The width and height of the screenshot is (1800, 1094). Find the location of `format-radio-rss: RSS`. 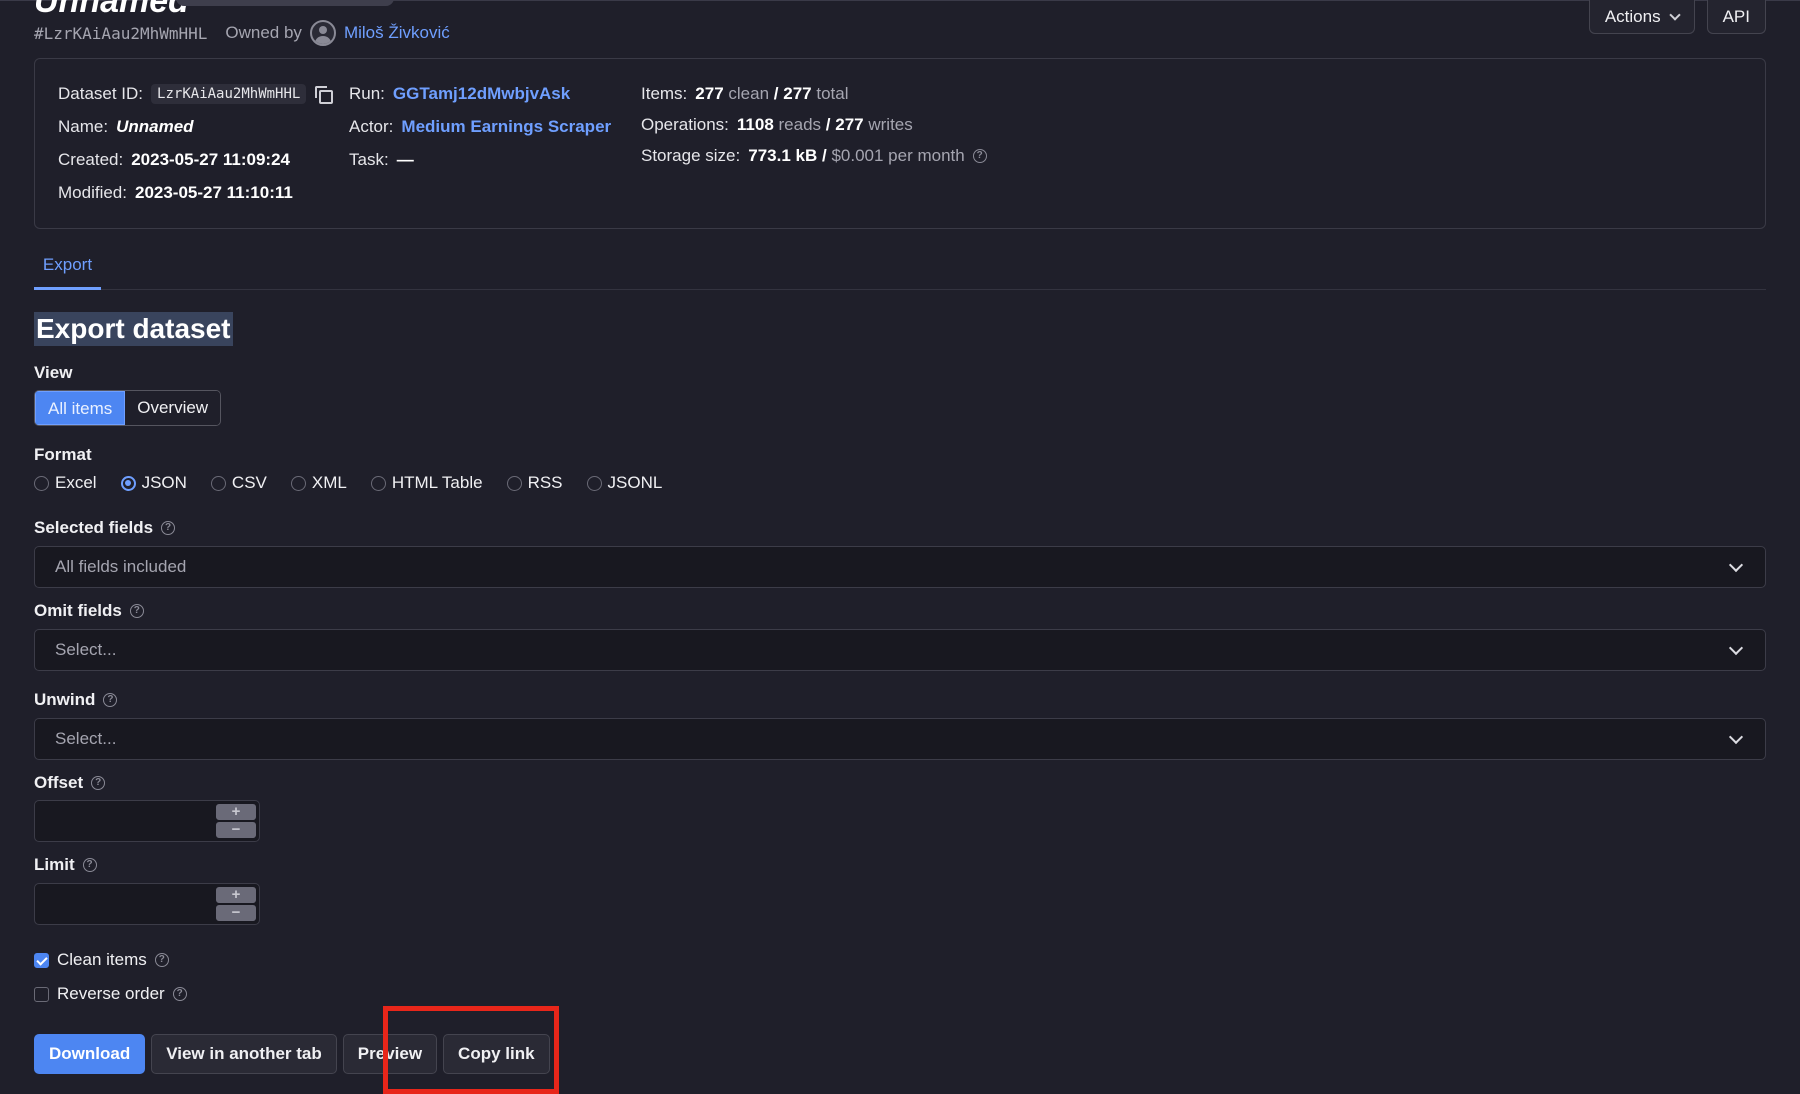

format-radio-rss: RSS is located at coordinates (534, 483).